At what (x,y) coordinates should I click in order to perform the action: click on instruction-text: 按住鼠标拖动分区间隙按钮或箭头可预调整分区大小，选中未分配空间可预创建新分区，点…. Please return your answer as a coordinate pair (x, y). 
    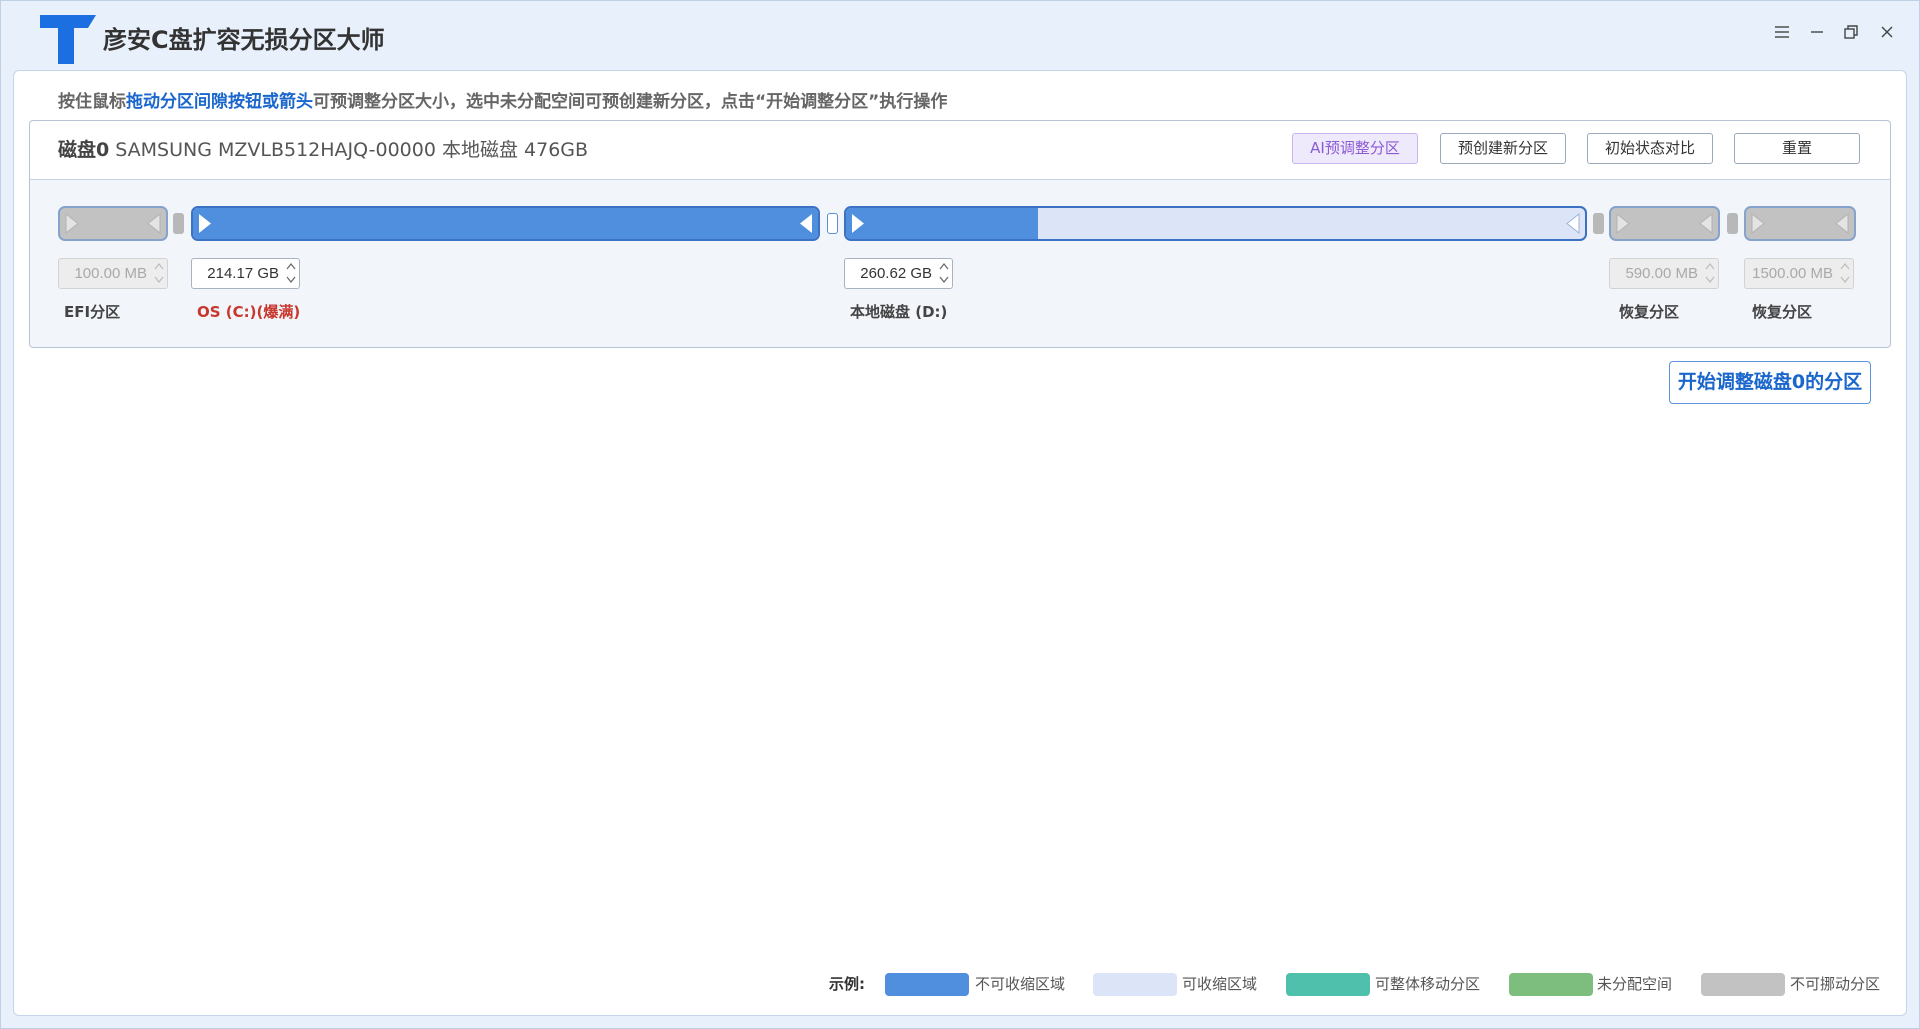
    Looking at the image, I should click on (502, 102).